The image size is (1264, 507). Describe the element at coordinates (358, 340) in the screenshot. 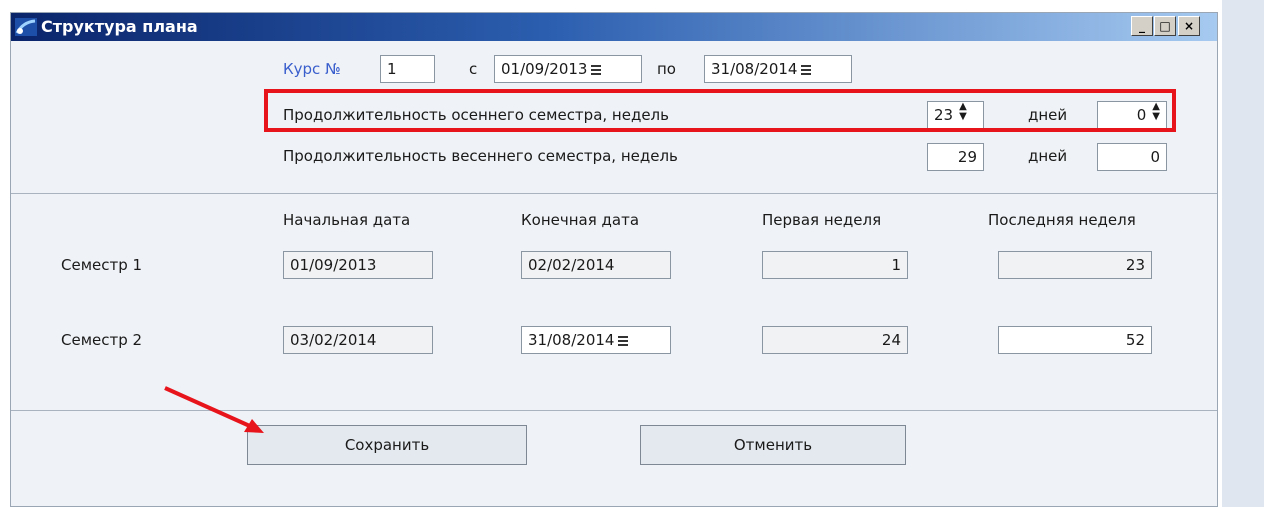

I see `semester-2-start-date: 03/02/2014` at that location.